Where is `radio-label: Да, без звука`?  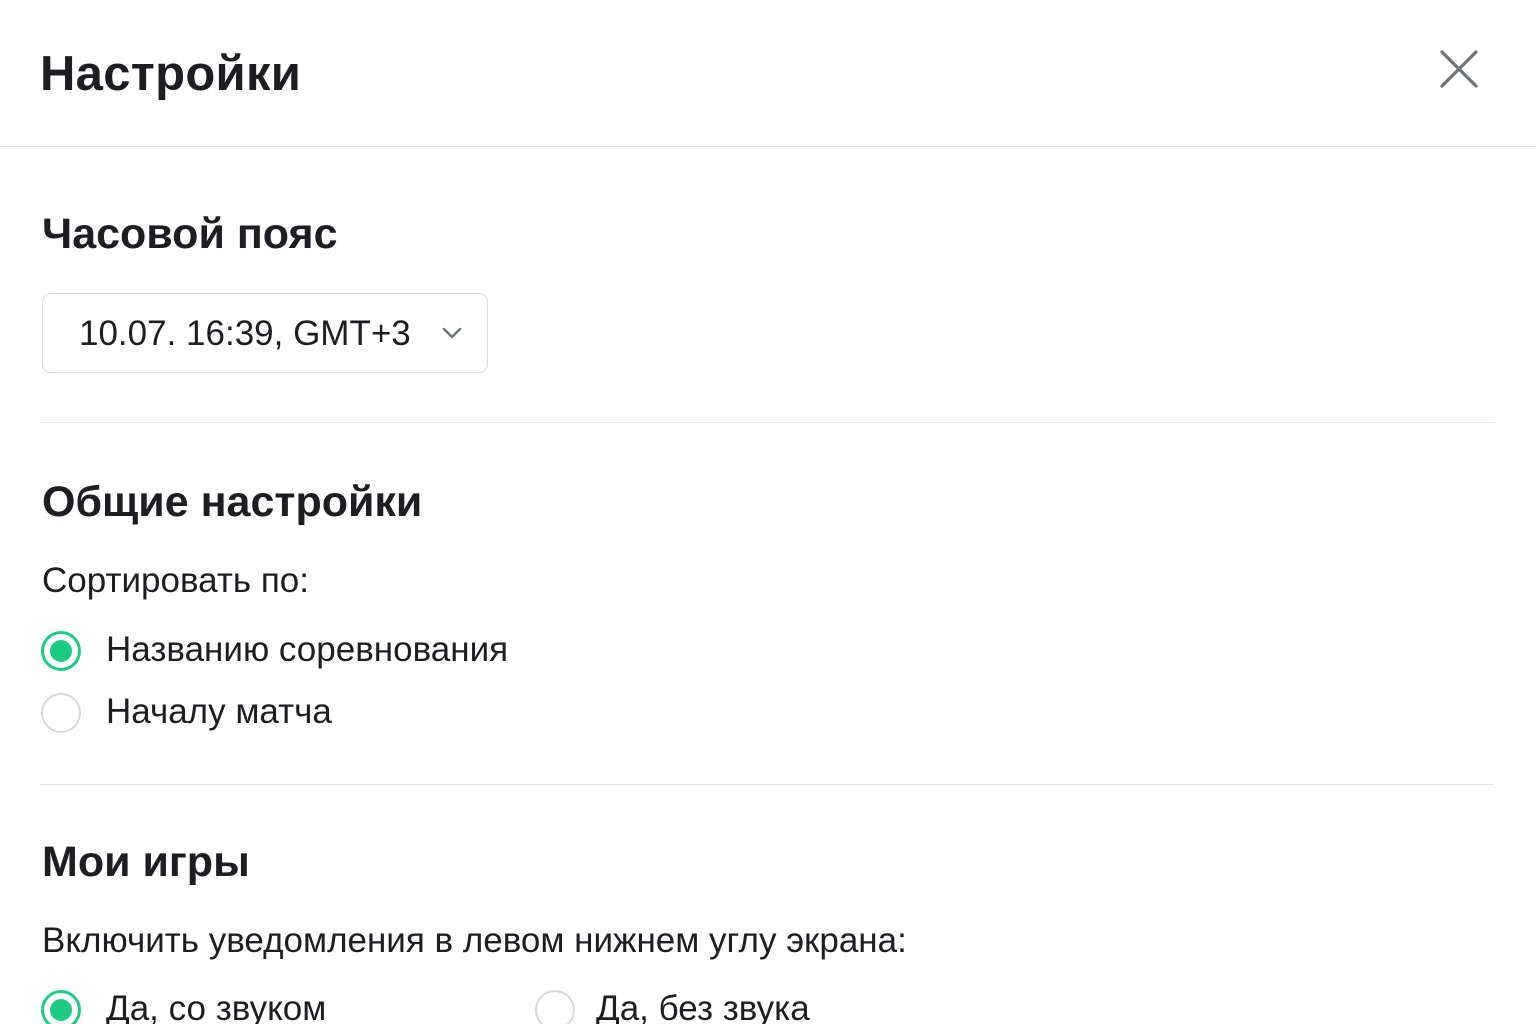 radio-label: Да, без звука is located at coordinates (703, 1006).